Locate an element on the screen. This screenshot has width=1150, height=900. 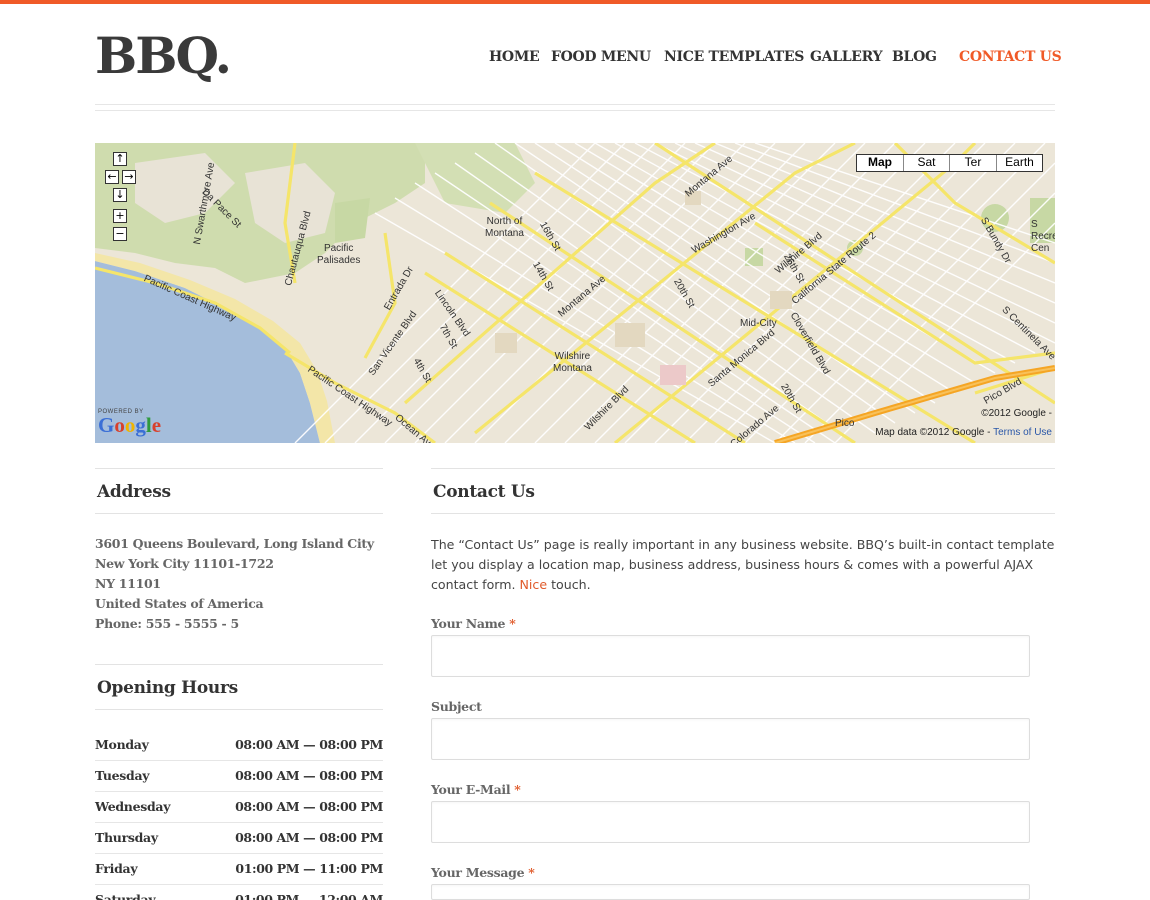
email-field is located at coordinates (730, 822).